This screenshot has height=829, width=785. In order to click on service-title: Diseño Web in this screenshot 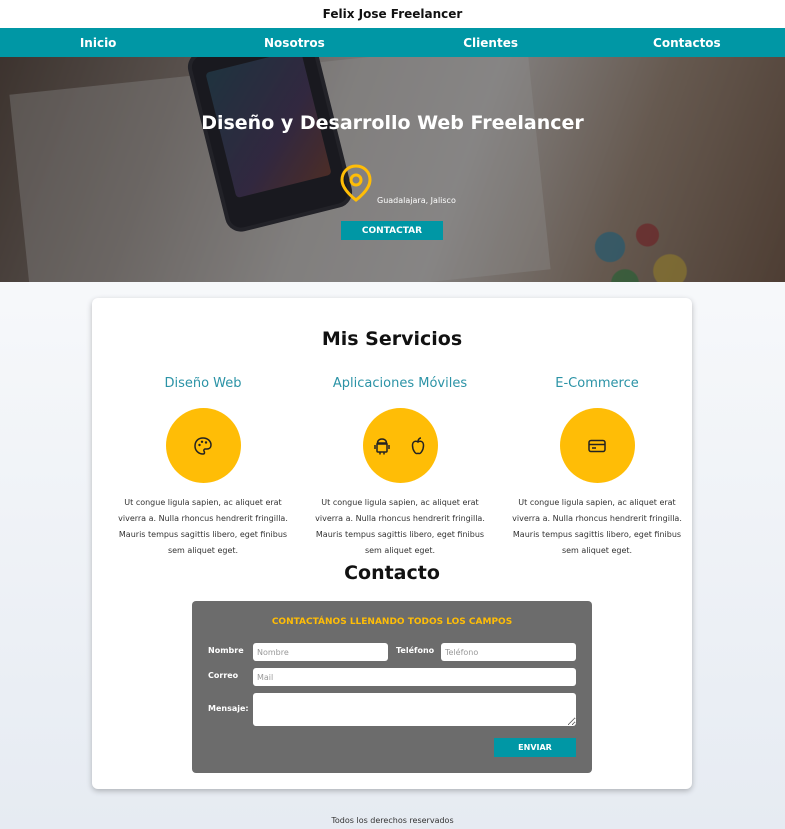, I will do `click(203, 383)`.